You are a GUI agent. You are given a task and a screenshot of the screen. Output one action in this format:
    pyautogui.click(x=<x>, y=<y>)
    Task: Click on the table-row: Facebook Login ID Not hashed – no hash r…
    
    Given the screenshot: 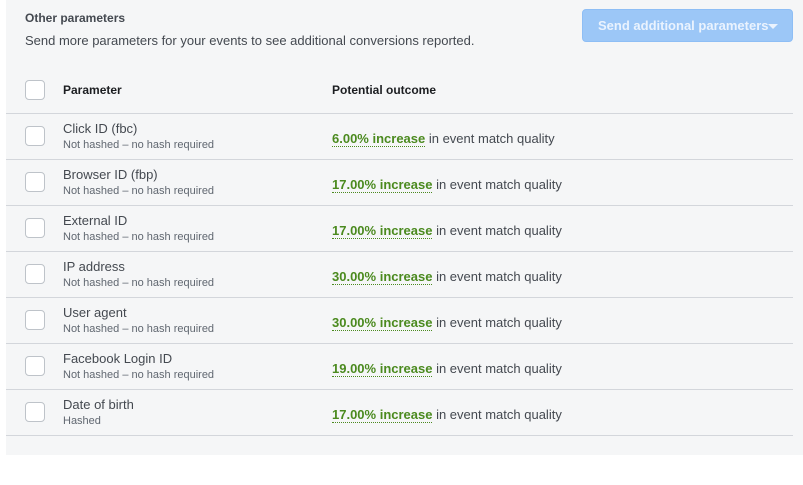 What is the action you would take?
    pyautogui.click(x=399, y=367)
    